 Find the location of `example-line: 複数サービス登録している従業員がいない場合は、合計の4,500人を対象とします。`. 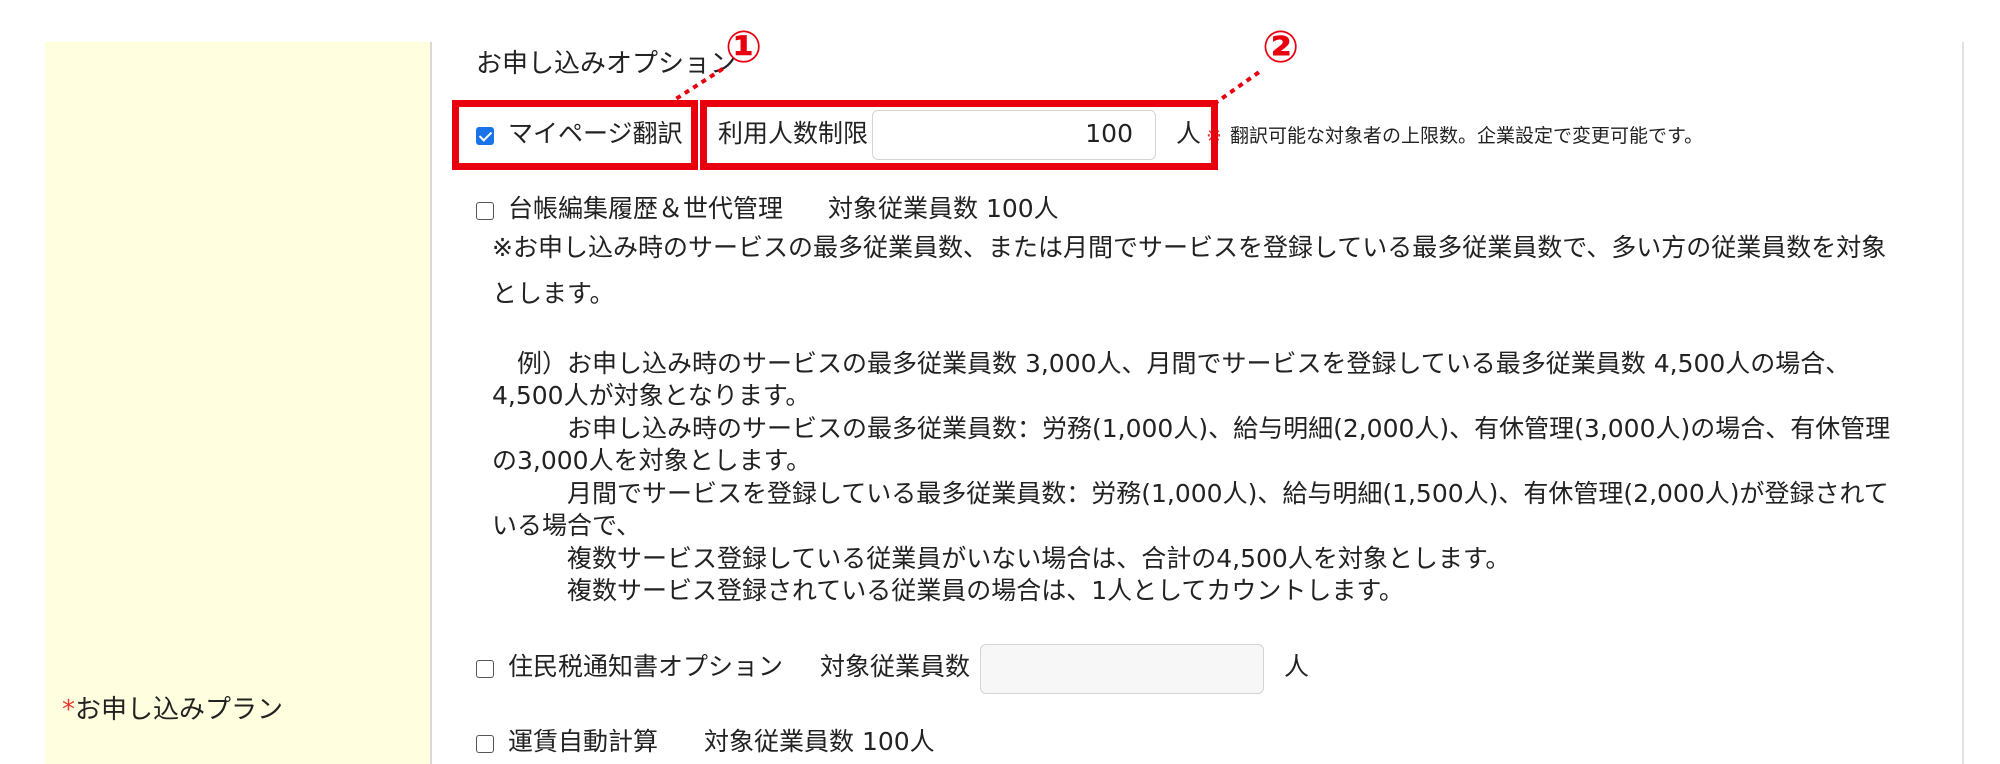

example-line: 複数サービス登録している従業員がいない場合は、合計の4,500人を対象とします。 is located at coordinates (1001, 558).